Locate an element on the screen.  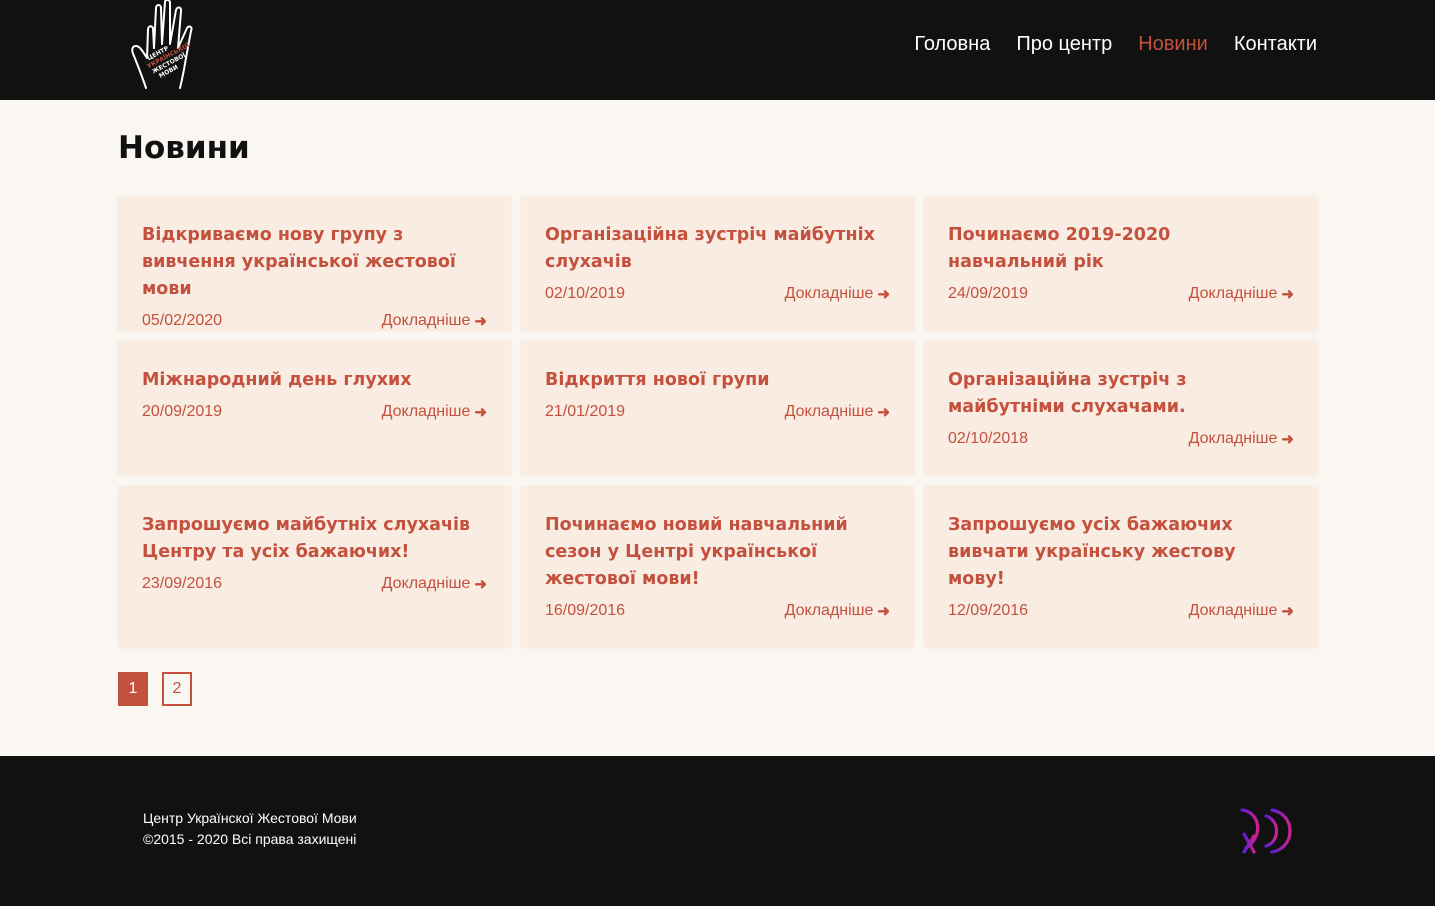
page-title: Новини is located at coordinates (184, 148).